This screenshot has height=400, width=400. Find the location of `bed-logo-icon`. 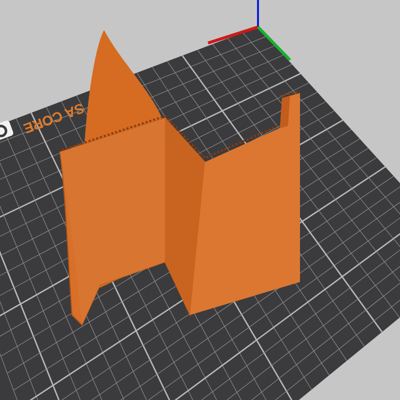

bed-logo-icon is located at coordinates (7, 131).